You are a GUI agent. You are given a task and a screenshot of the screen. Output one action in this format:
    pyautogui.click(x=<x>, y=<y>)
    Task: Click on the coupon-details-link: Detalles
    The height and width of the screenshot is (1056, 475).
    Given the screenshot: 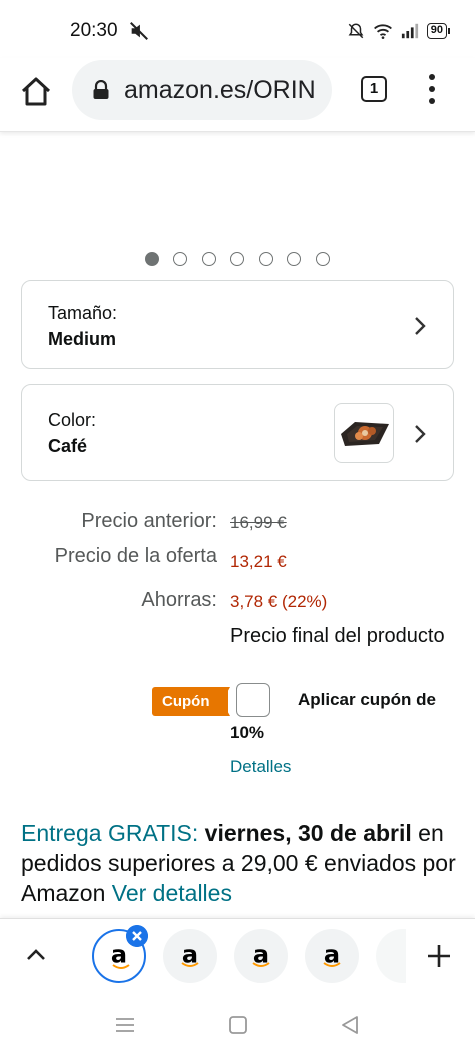 What is the action you would take?
    pyautogui.click(x=260, y=767)
    